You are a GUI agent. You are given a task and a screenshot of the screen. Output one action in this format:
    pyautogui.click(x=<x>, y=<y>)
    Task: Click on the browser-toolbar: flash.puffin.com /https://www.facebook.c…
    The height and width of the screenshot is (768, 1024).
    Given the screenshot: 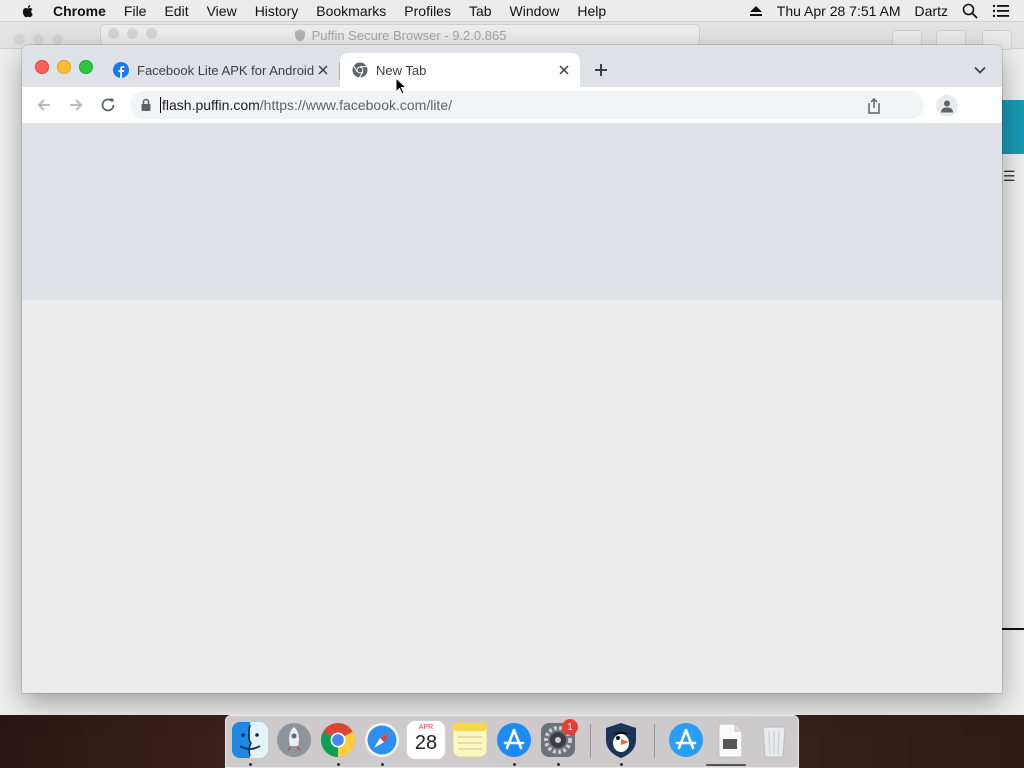 What is the action you would take?
    pyautogui.click(x=512, y=105)
    